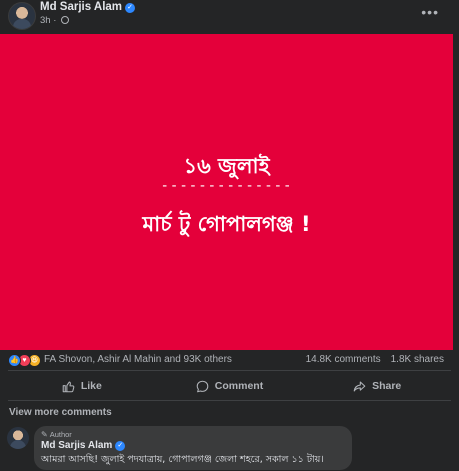 The height and width of the screenshot is (471, 459). I want to click on shares-count: 1.8K shares, so click(417, 359).